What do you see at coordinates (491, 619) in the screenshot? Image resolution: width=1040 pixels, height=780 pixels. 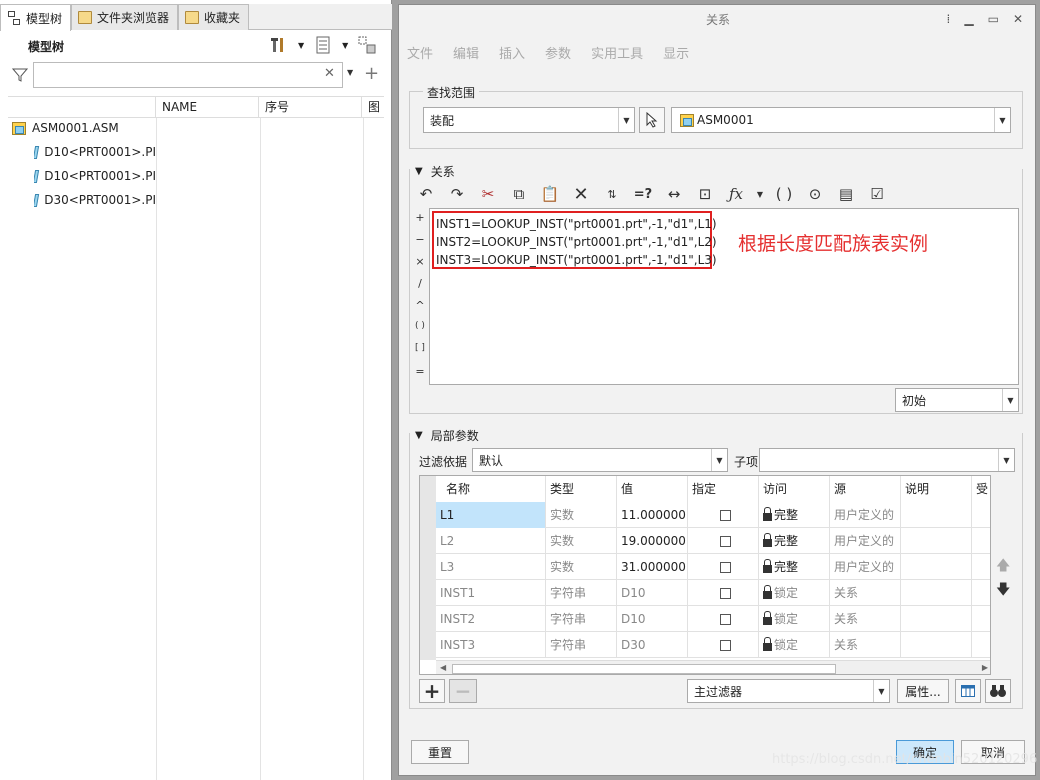 I see `param-name: INST2` at bounding box center [491, 619].